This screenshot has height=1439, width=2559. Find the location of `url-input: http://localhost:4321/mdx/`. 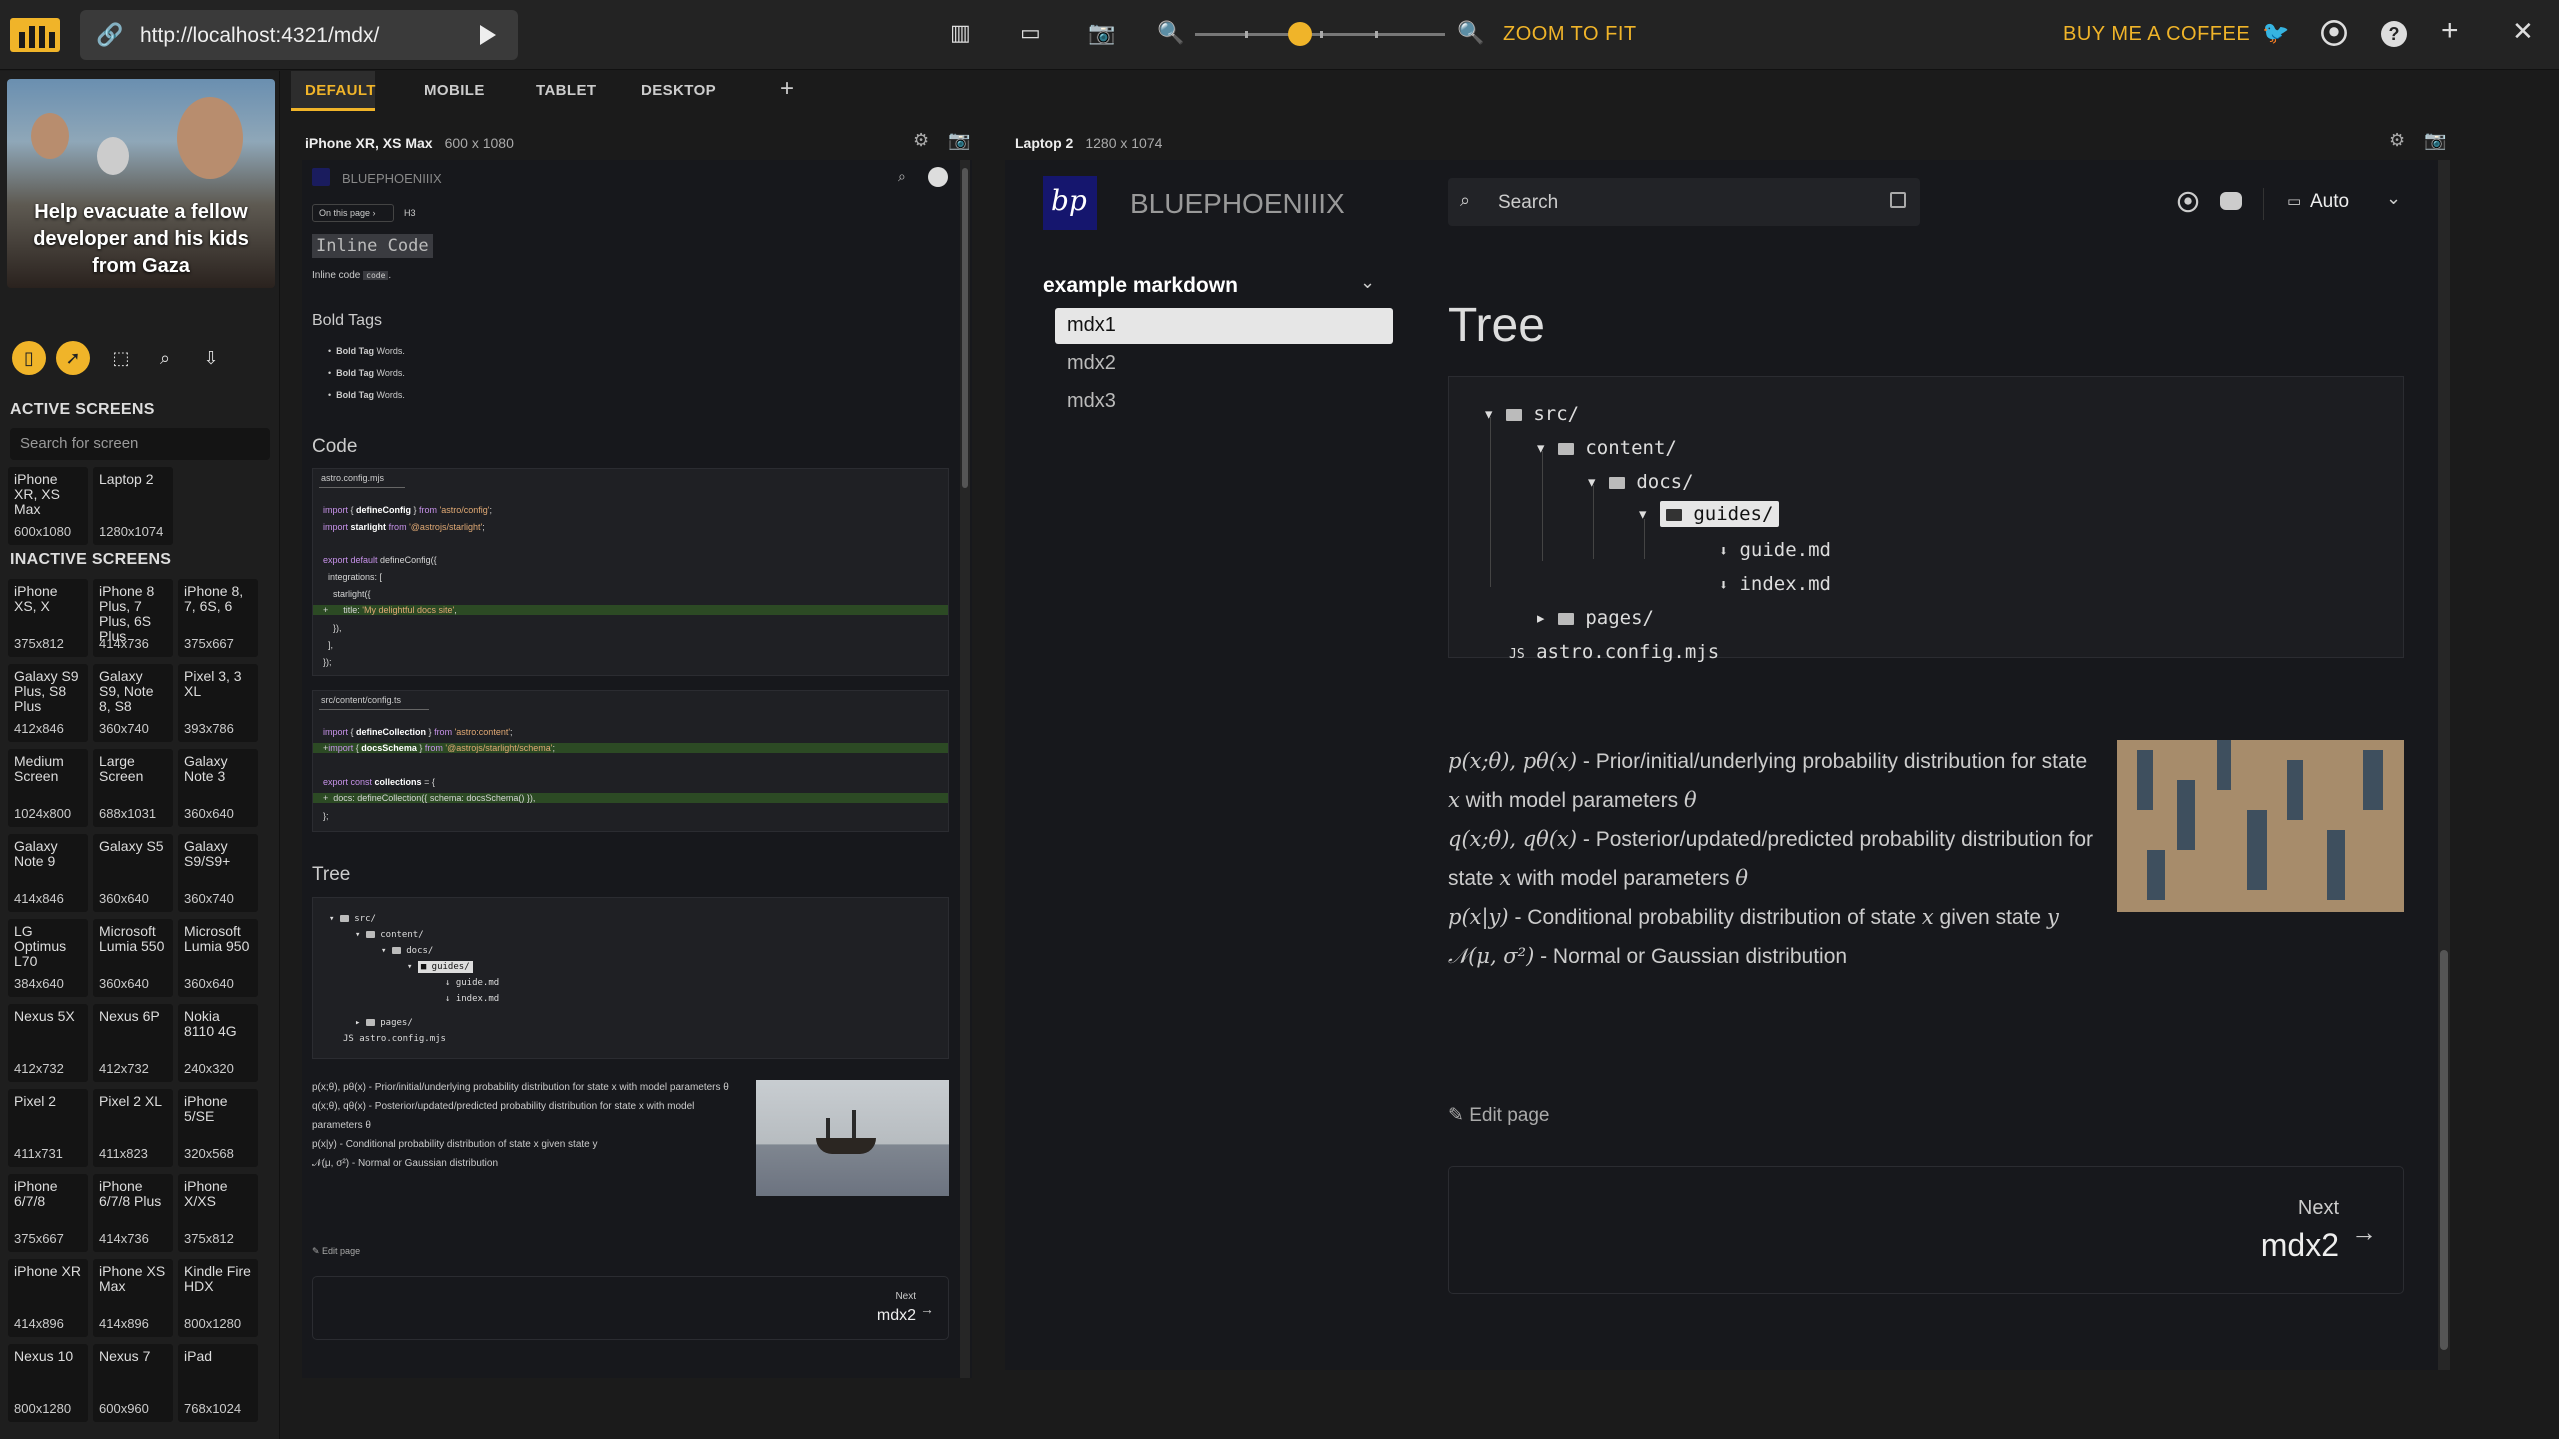

url-input: http://localhost:4321/mdx/ is located at coordinates (259, 36).